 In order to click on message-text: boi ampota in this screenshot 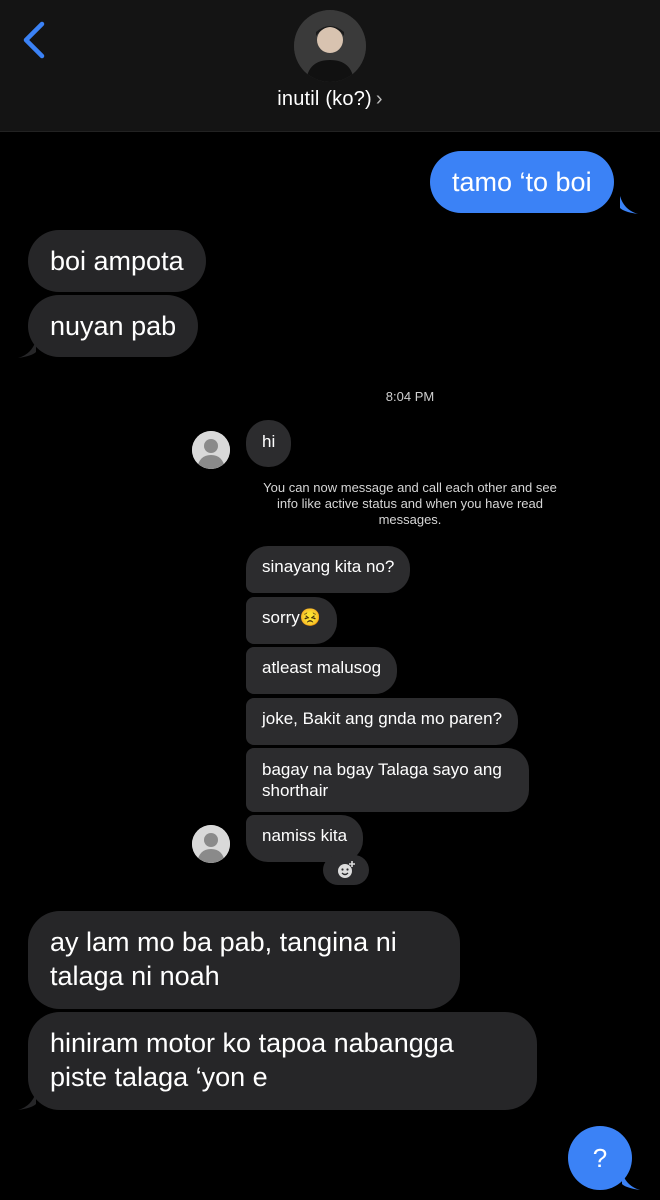, I will do `click(117, 261)`.